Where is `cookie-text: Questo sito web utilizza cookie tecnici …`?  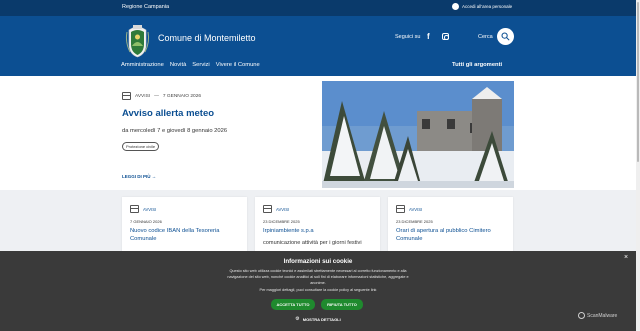 cookie-text: Questo sito web utilizza cookie tecnici … is located at coordinates (318, 277).